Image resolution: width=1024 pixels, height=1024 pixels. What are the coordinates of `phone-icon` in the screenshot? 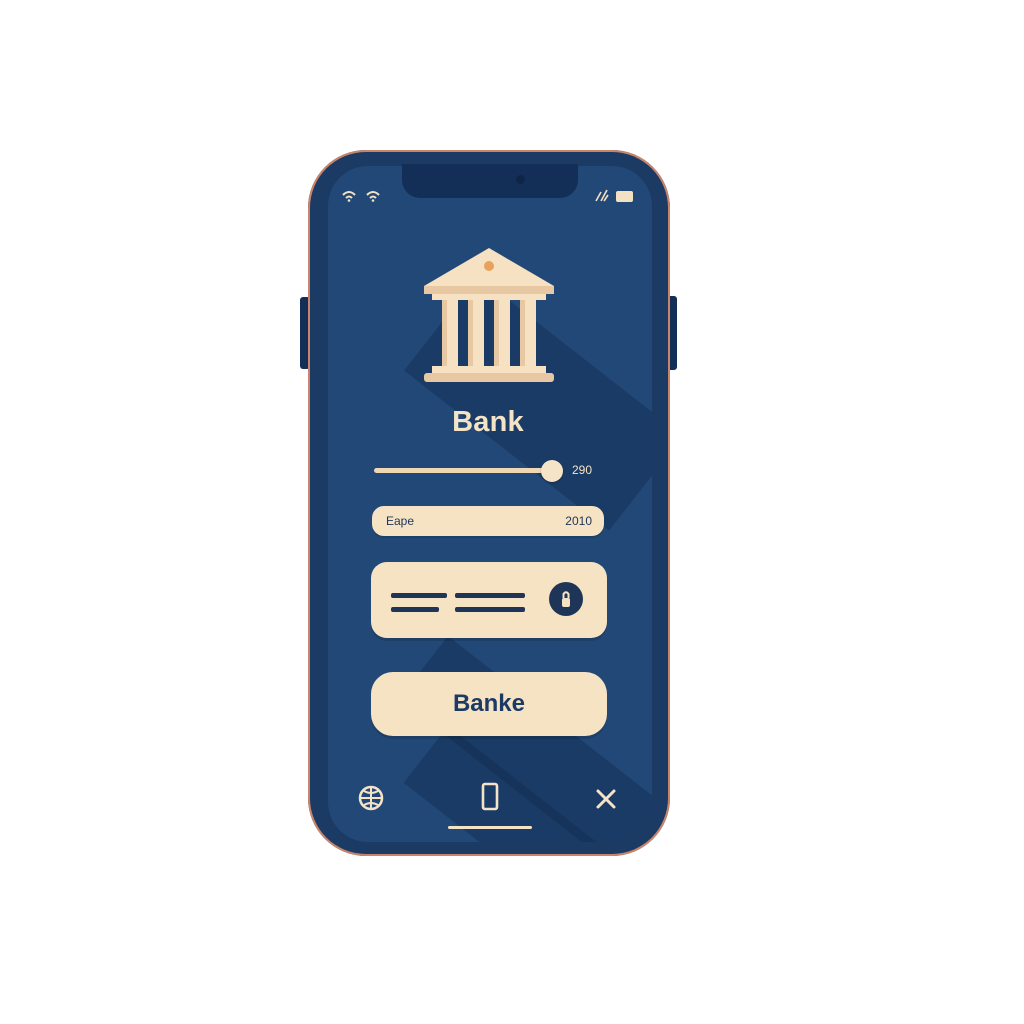 It's located at (490, 797).